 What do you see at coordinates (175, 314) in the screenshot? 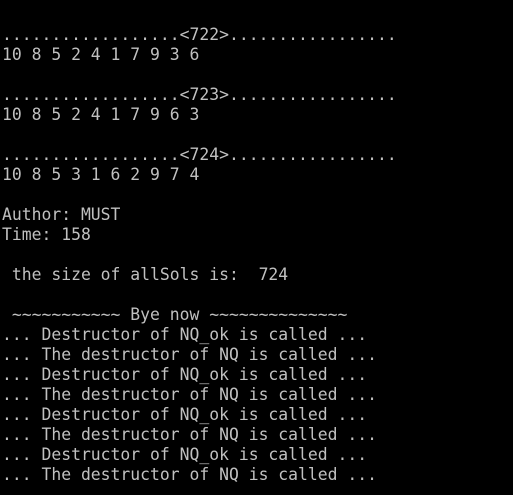
I see `bye-line: ~~~~~~~~~~~ Bye now ~~~~~~~~~~~~~~` at bounding box center [175, 314].